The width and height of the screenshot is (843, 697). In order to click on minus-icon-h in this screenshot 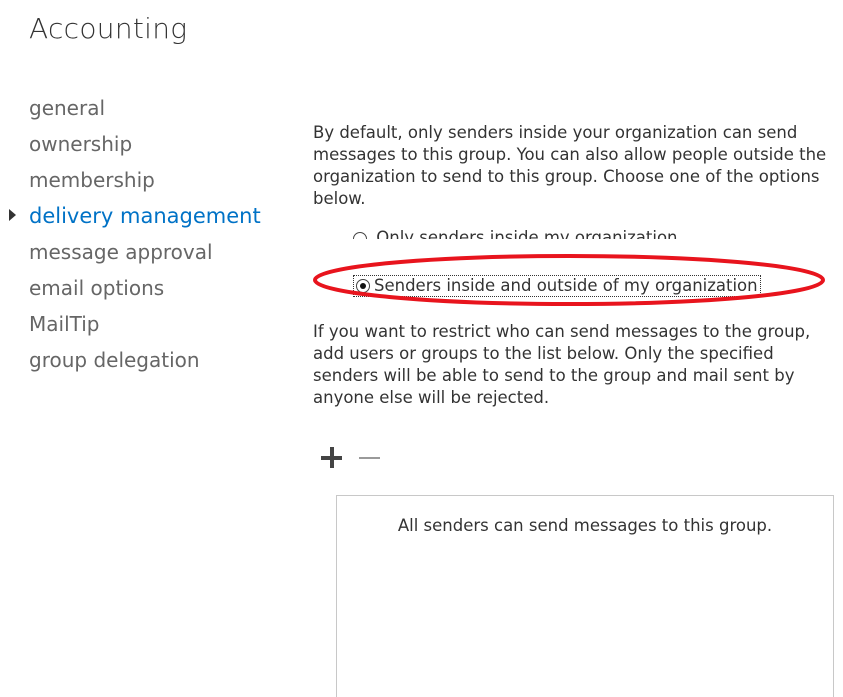, I will do `click(369, 458)`.